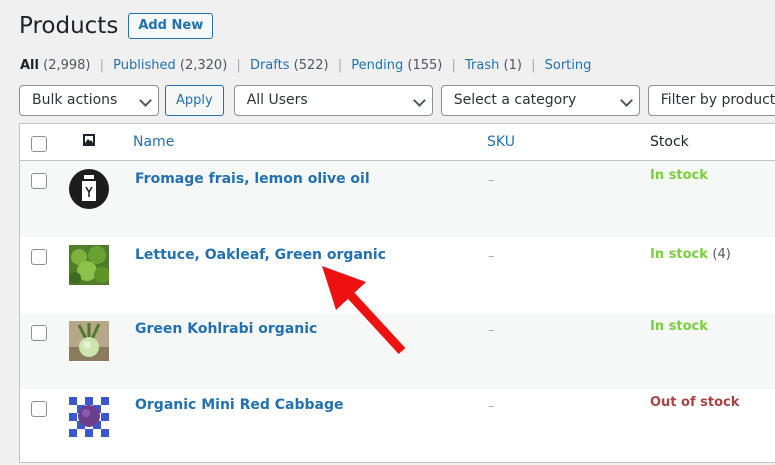 The height and width of the screenshot is (465, 775). What do you see at coordinates (669, 142) in the screenshot?
I see `column-stock: Stock` at bounding box center [669, 142].